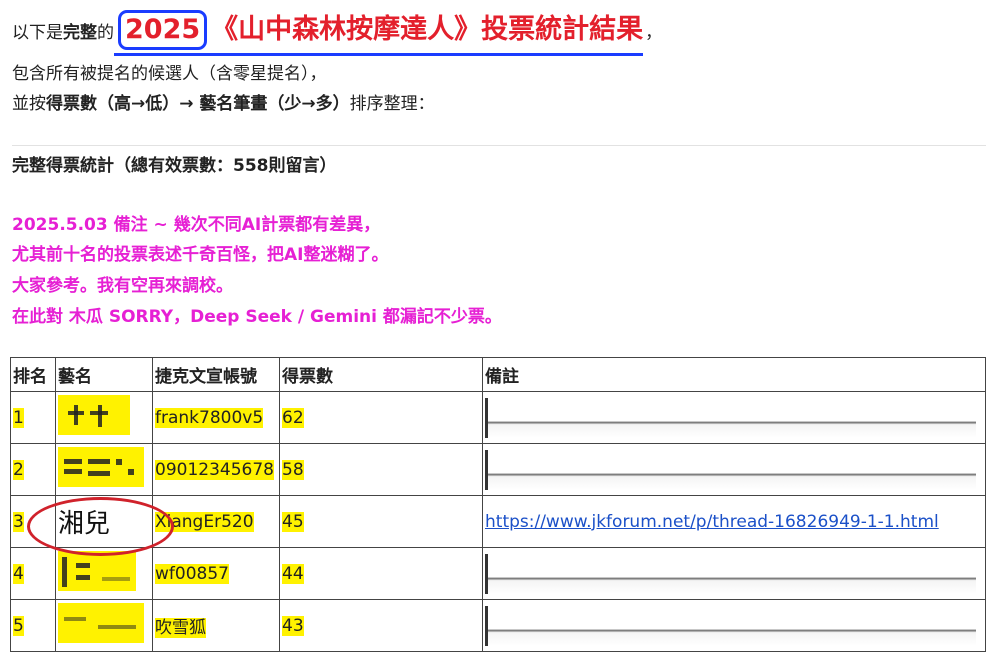 This screenshot has width=986, height=652. What do you see at coordinates (293, 417) in the screenshot?
I see `votes-cell: 62` at bounding box center [293, 417].